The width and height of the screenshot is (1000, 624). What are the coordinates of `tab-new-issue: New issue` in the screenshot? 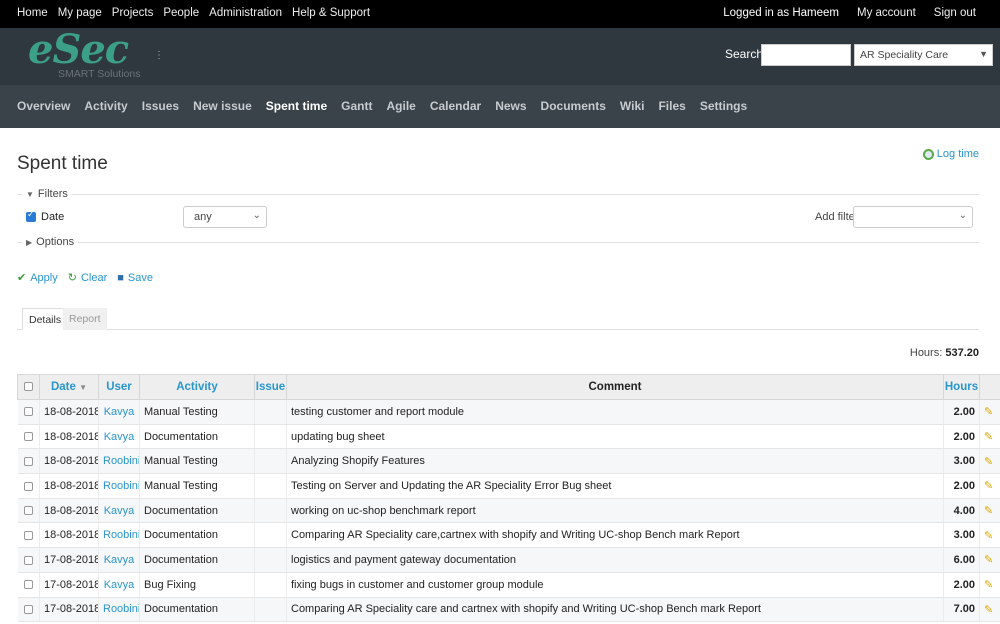 It's located at (222, 106).